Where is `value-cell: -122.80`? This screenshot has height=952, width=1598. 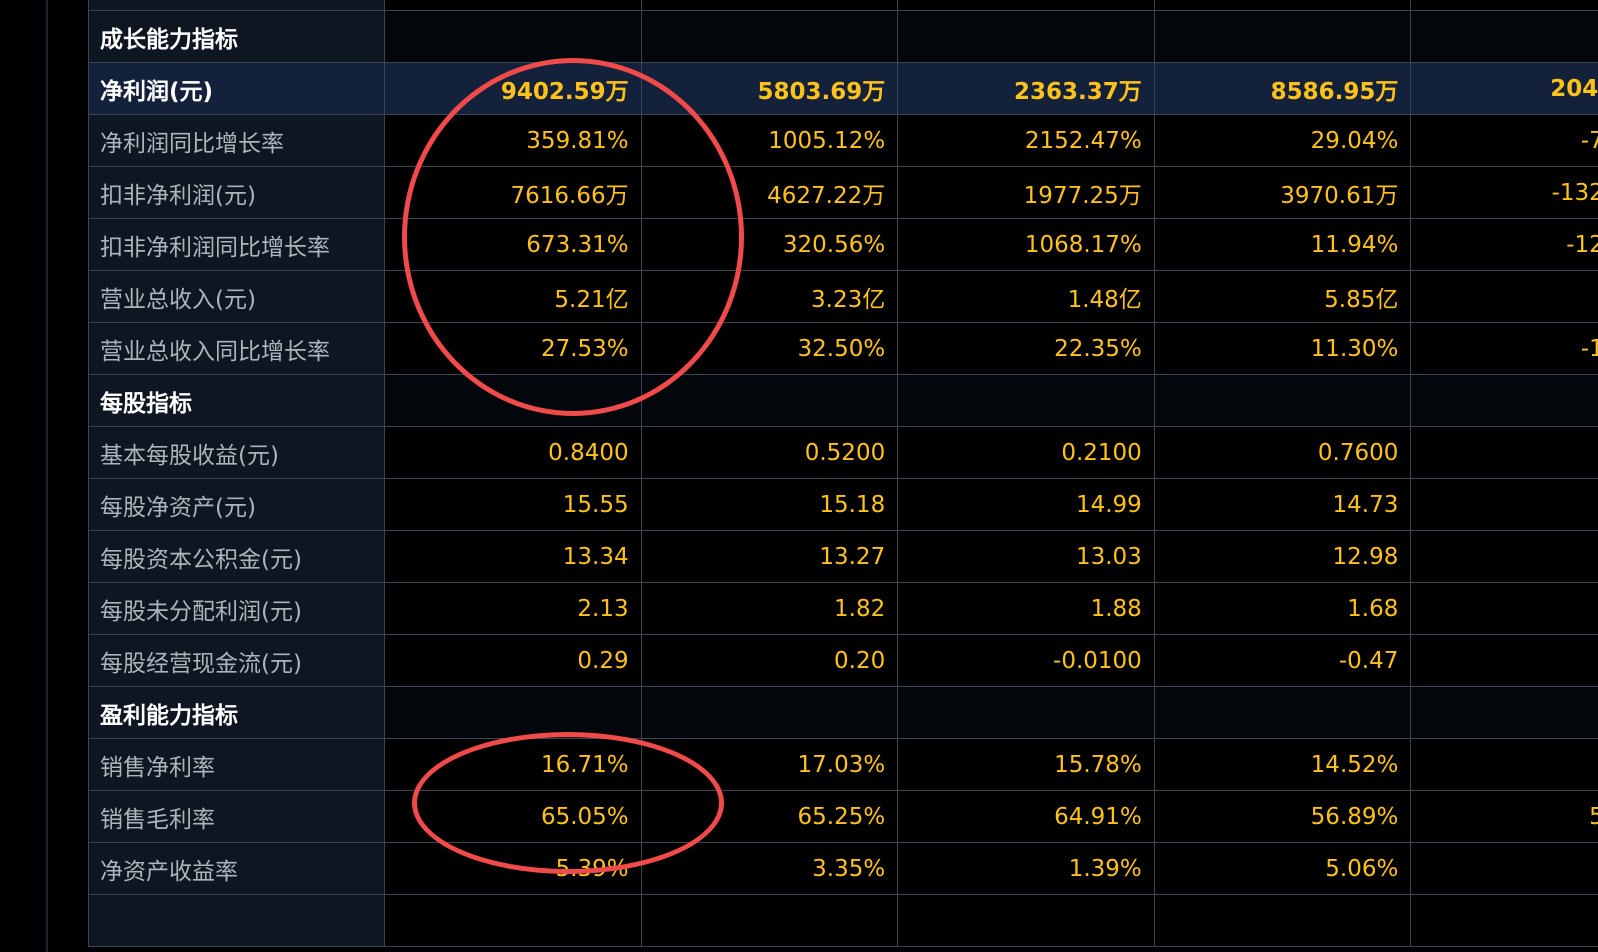 value-cell: -122.80 is located at coordinates (1504, 244).